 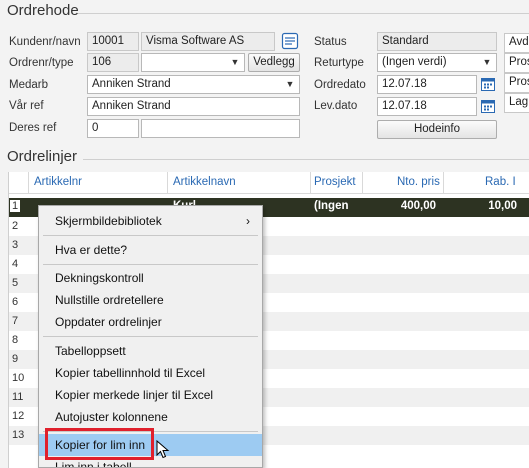 What do you see at coordinates (150, 373) in the screenshot?
I see `menu-item-kopier-tabellinnhold: Kopier tabellinnhold til Excel` at bounding box center [150, 373].